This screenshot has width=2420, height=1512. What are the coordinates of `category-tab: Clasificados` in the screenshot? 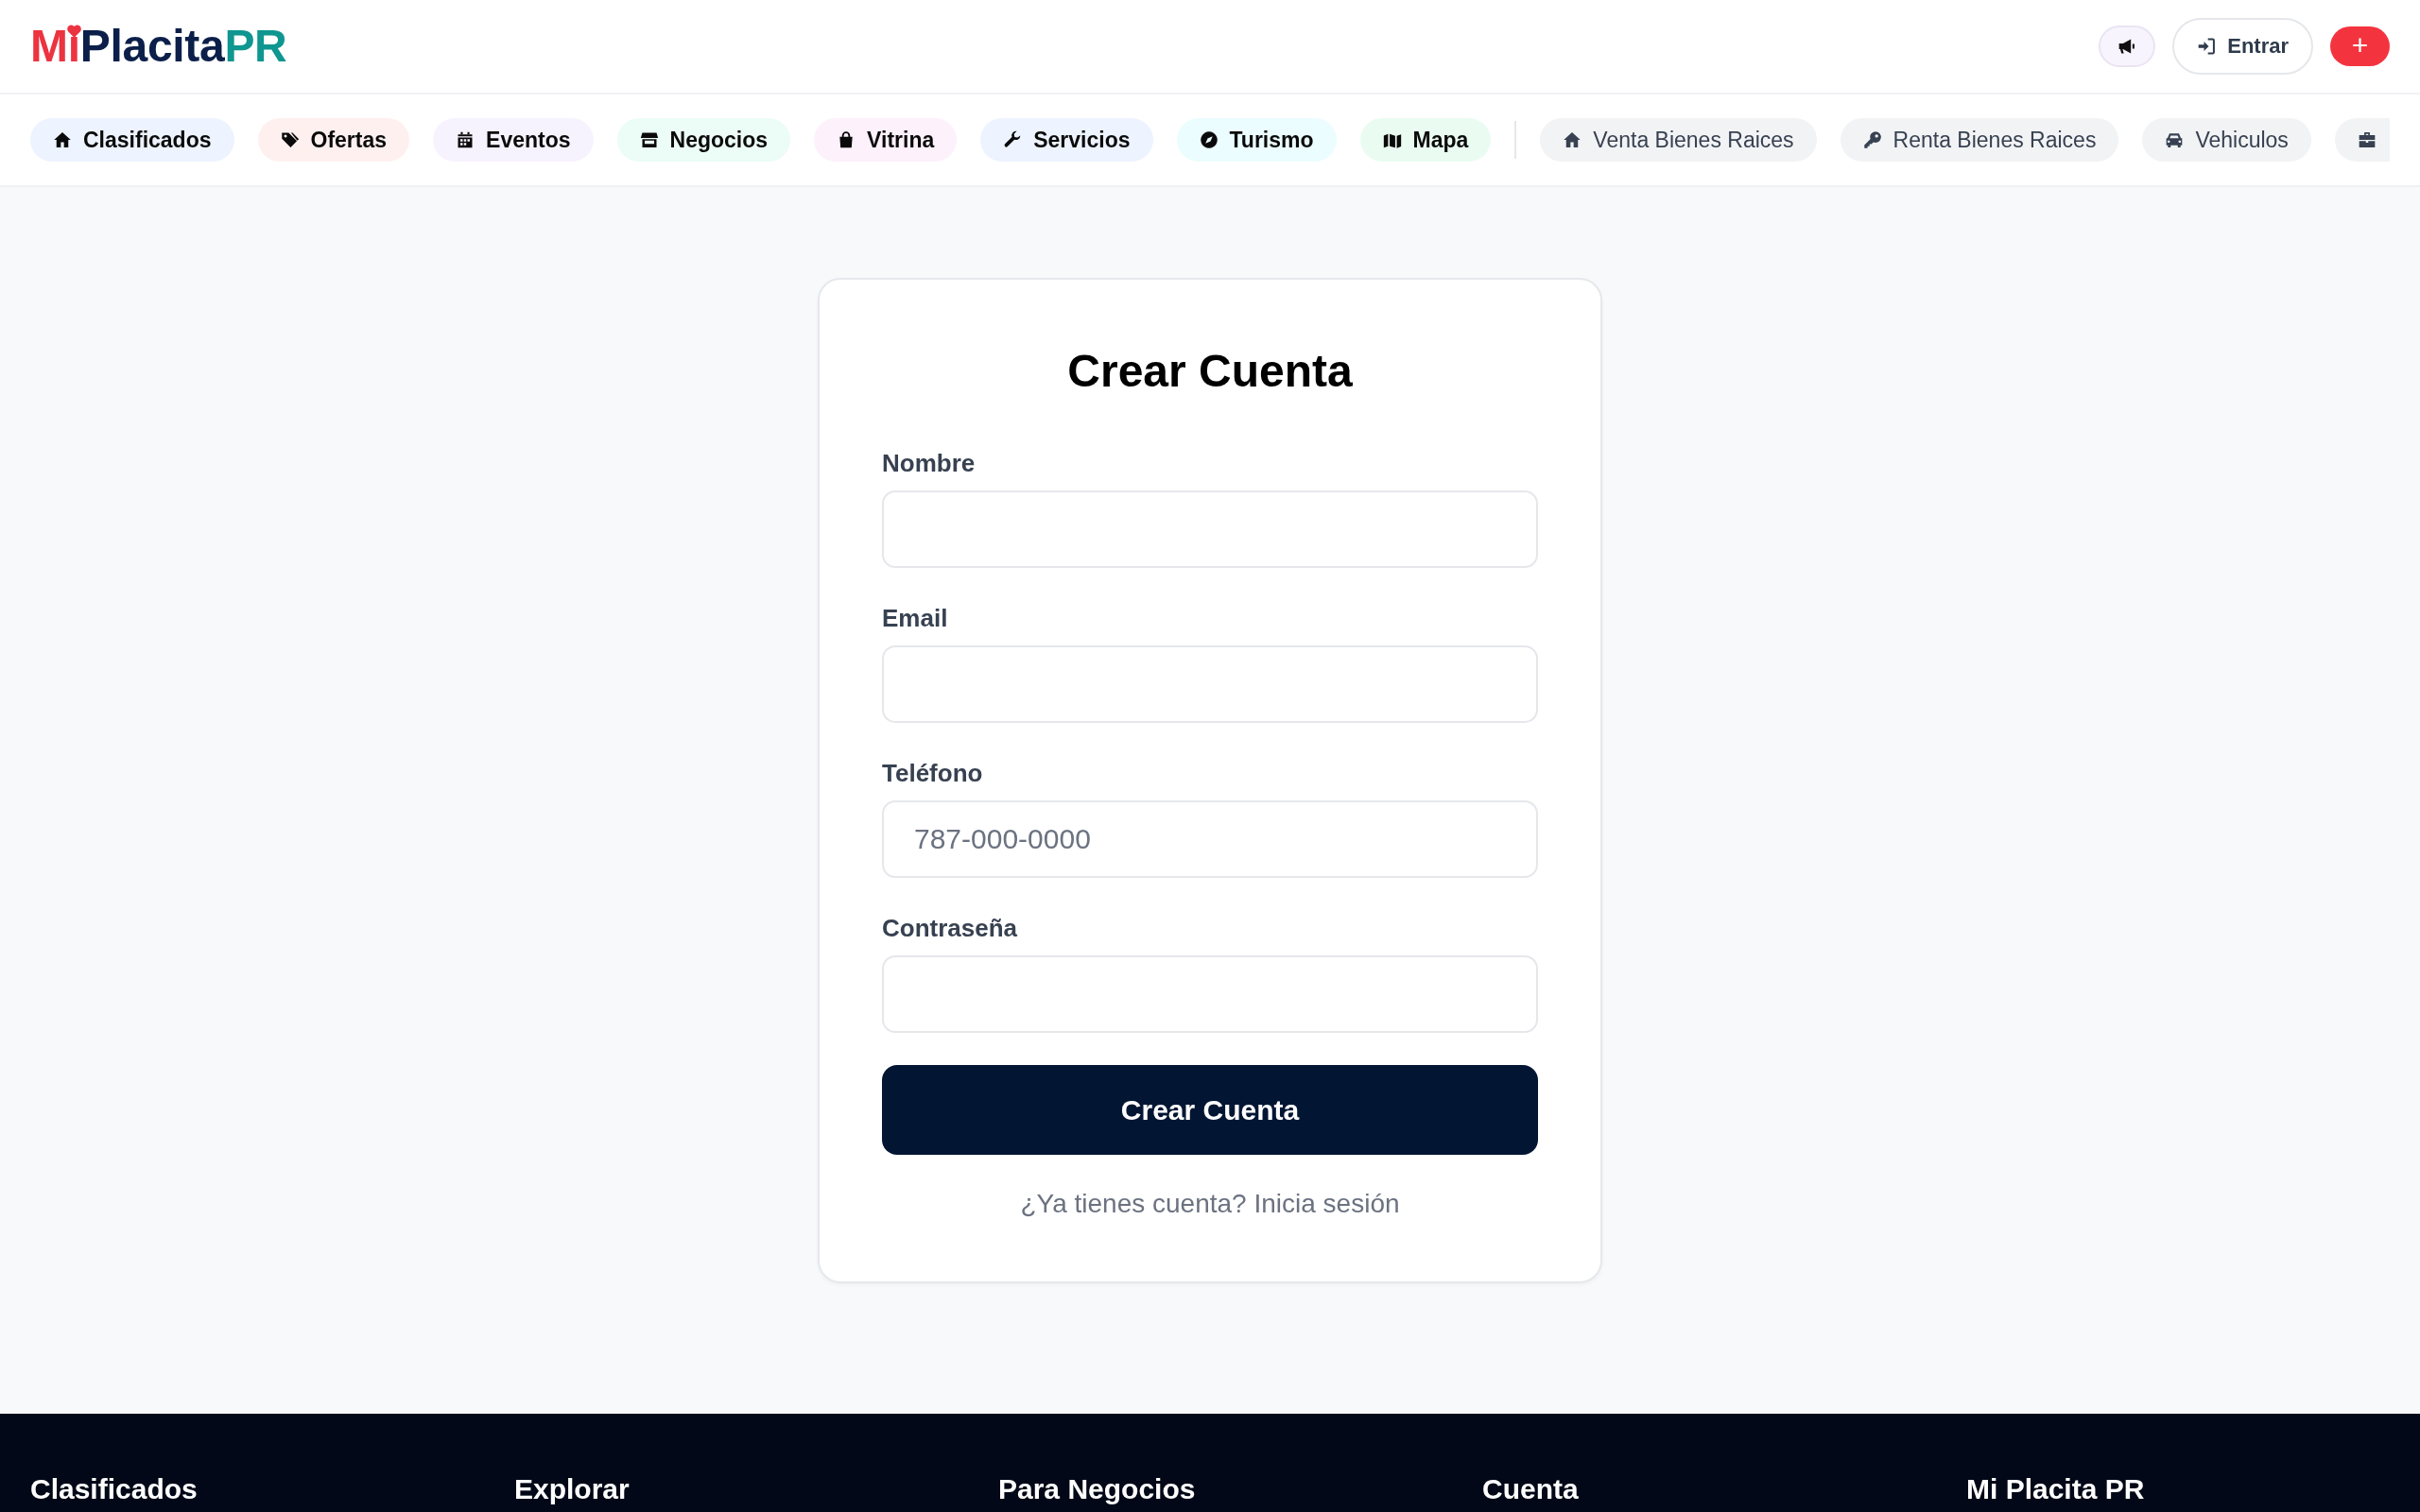 It's located at (132, 140).